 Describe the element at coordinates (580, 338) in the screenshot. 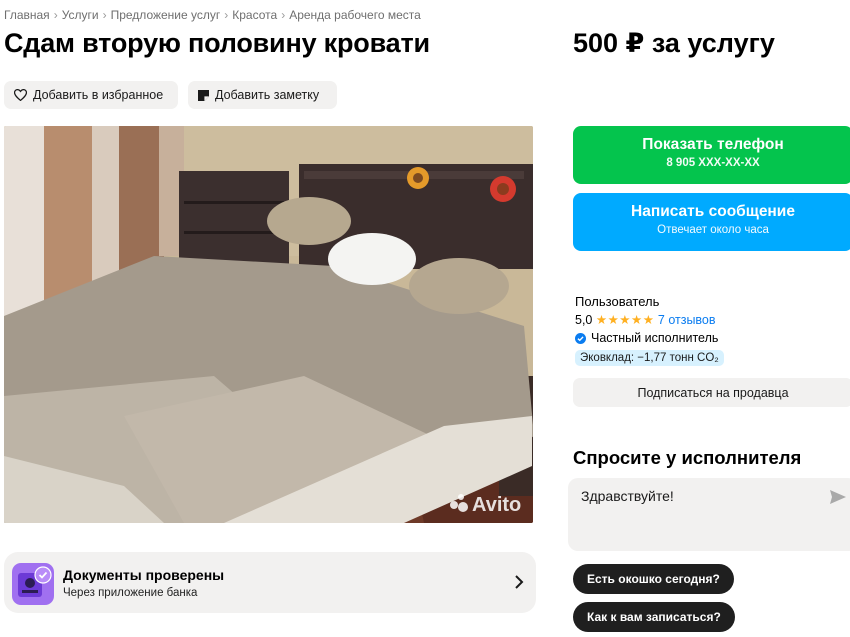

I see `verified-check-icon` at that location.